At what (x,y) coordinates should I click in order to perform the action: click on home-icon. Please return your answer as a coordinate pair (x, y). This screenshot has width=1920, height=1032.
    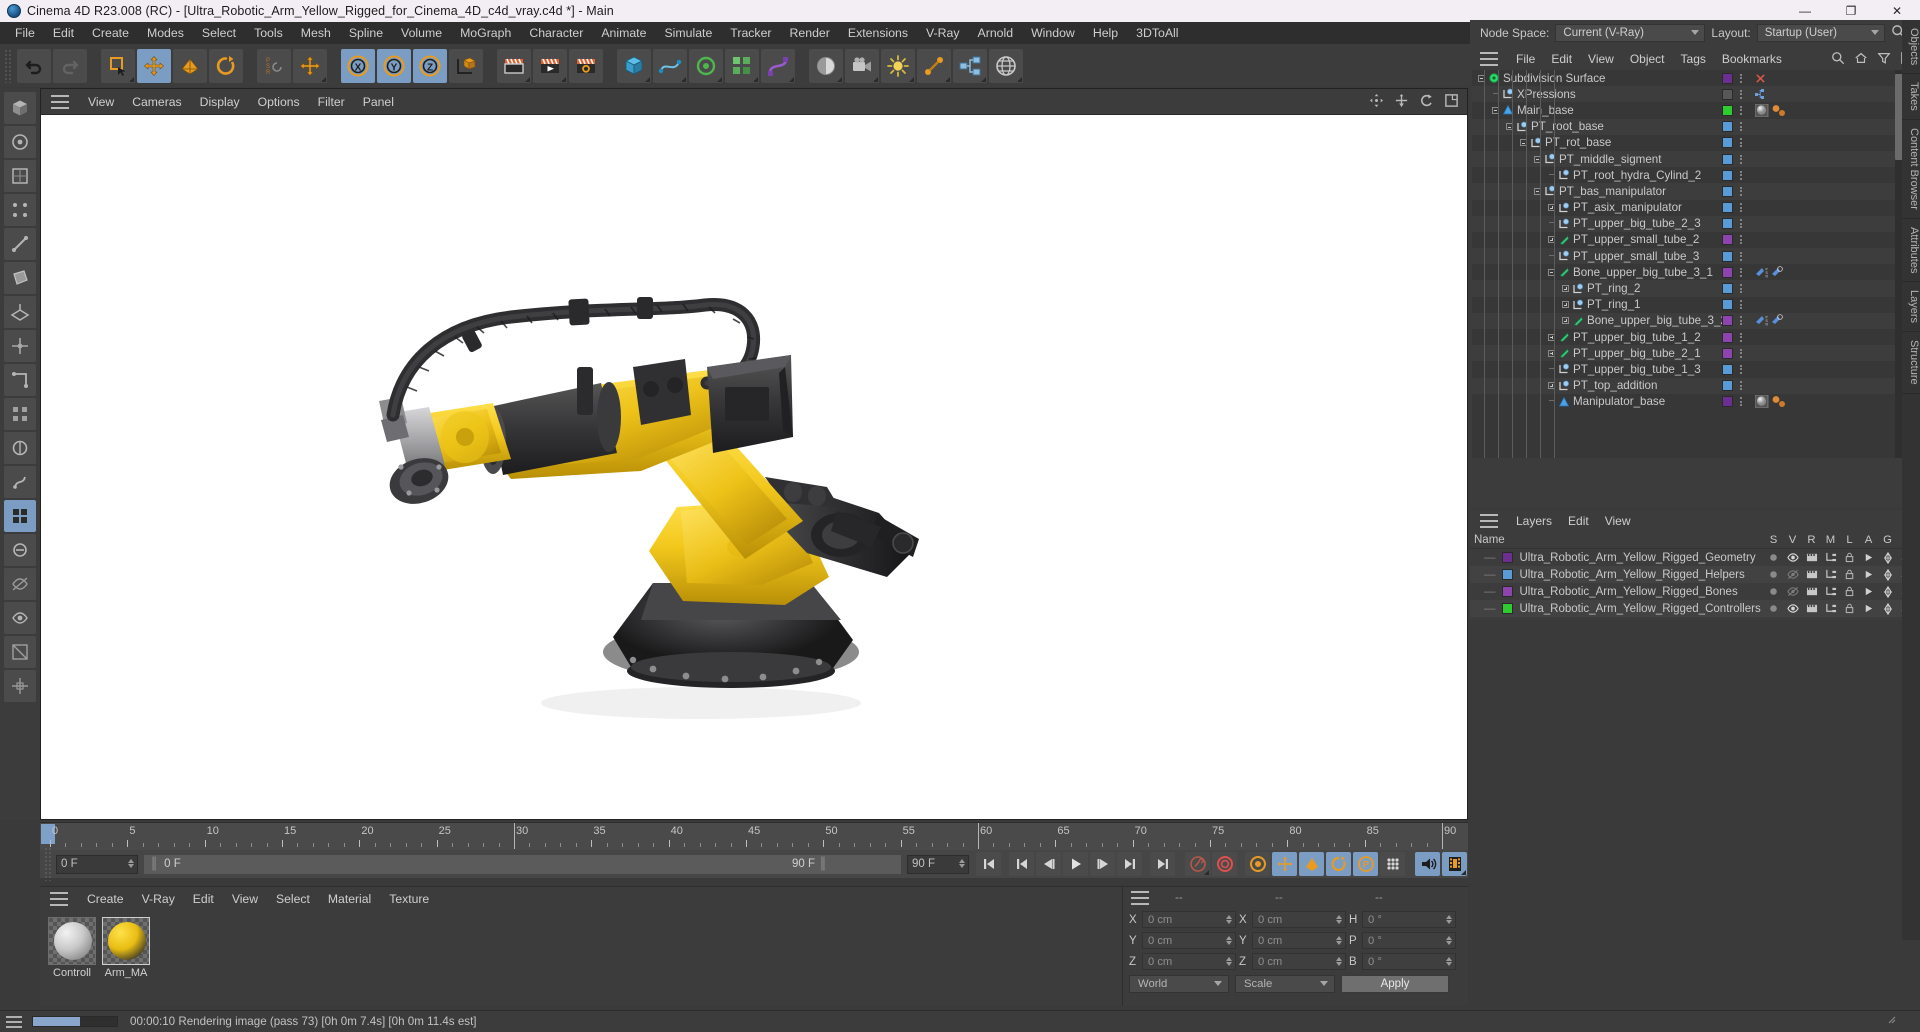
    Looking at the image, I should click on (1861, 59).